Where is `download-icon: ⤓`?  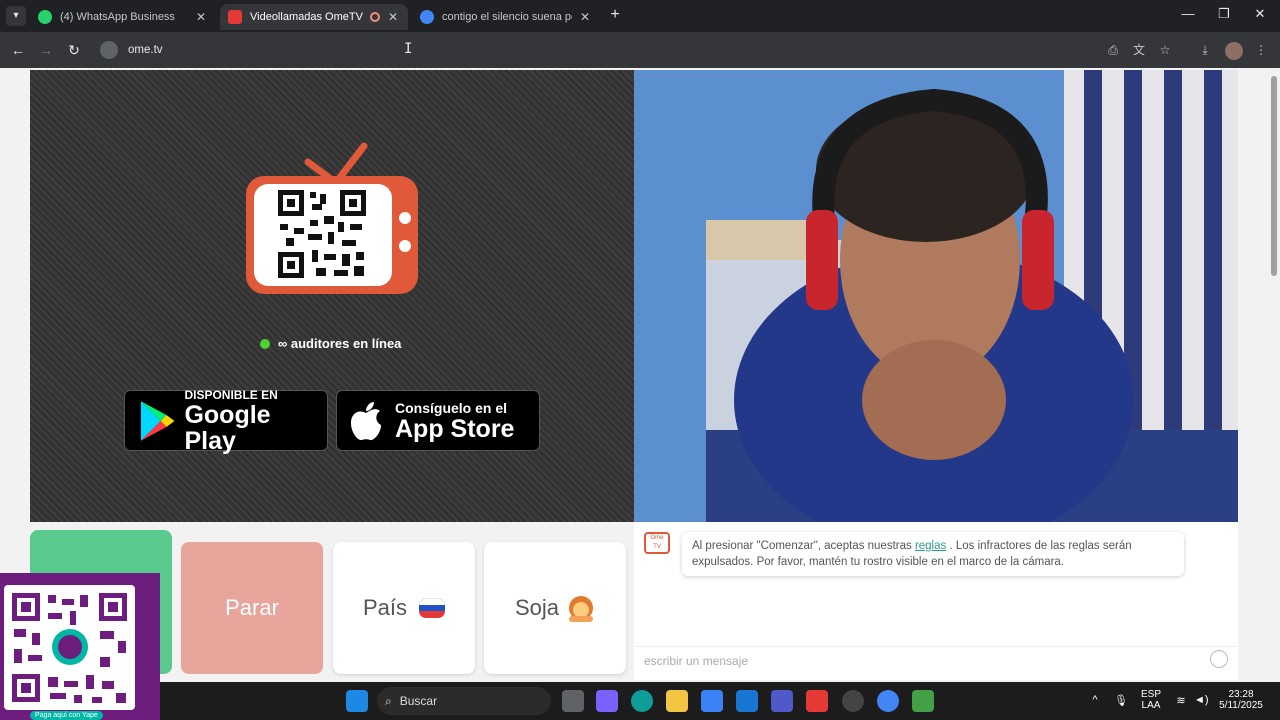 download-icon: ⤓ is located at coordinates (1205, 50).